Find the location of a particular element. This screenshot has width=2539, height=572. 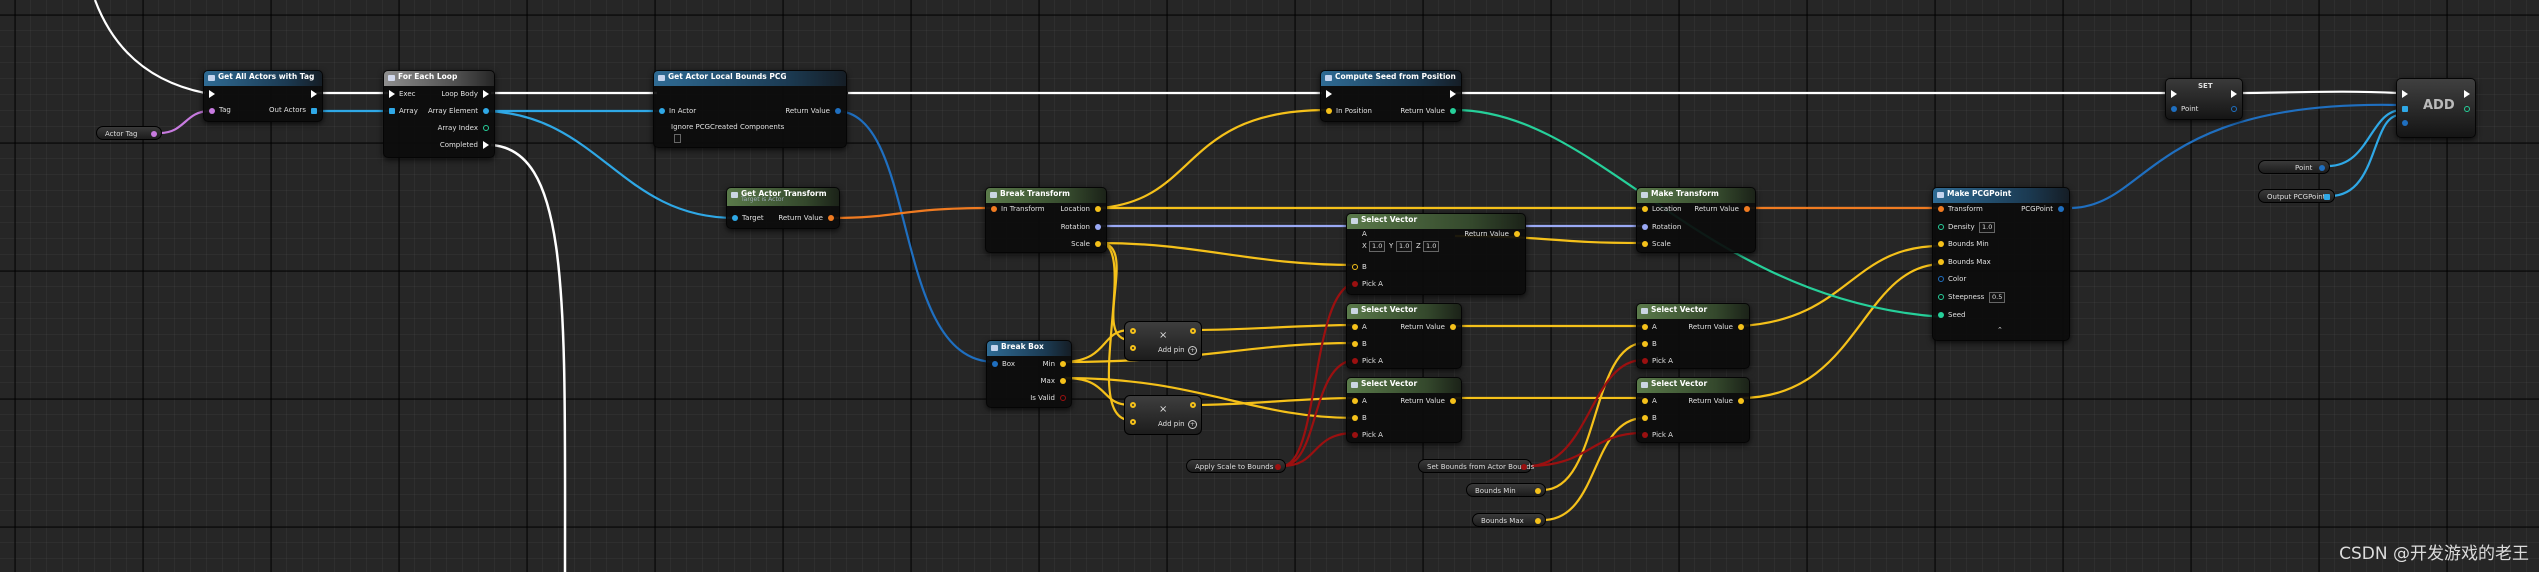

color-pin is located at coordinates (1941, 279).